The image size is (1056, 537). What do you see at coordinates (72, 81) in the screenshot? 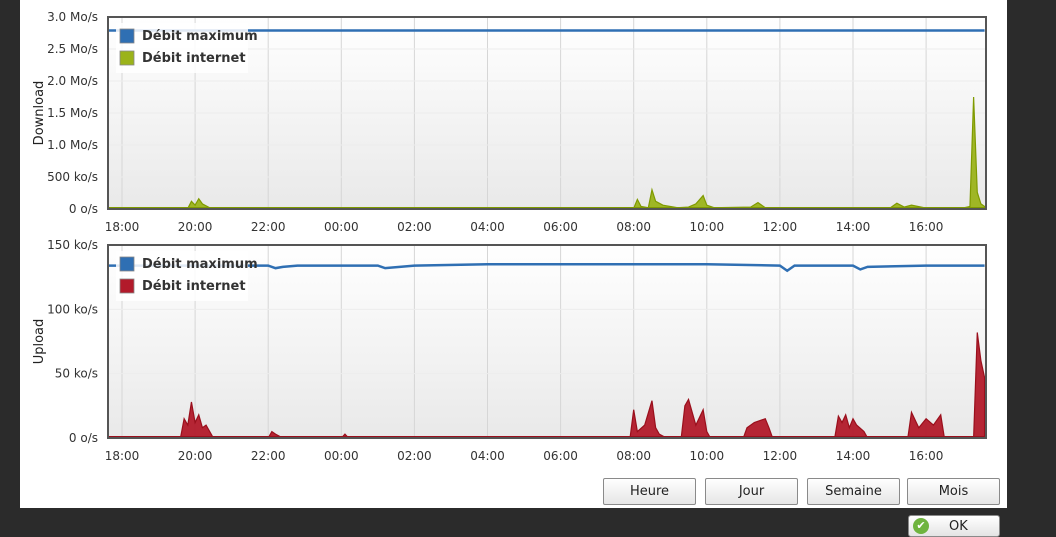
I see `y-tick-label: 2.0 Mo/s` at bounding box center [72, 81].